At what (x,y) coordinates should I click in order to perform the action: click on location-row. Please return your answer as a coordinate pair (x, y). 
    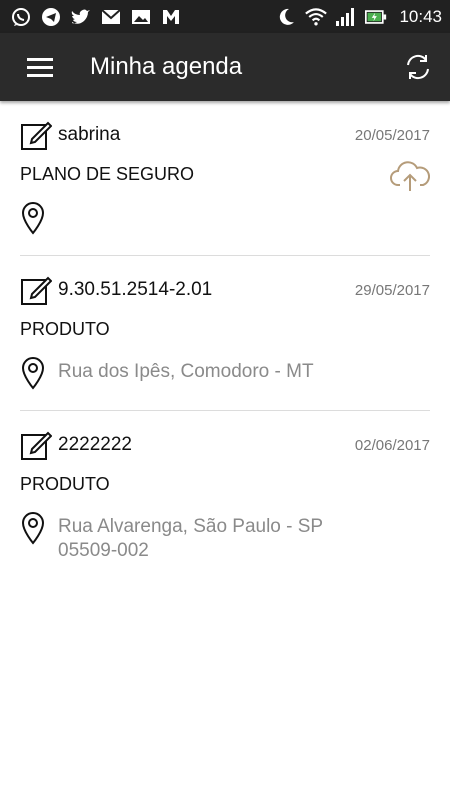
    Looking at the image, I should click on (39, 218).